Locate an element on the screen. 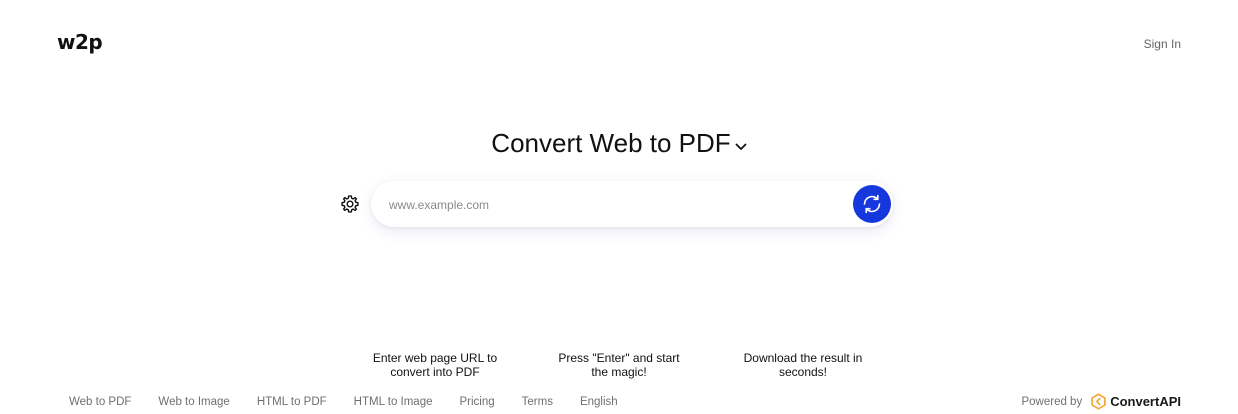 Image resolution: width=1238 pixels, height=414 pixels. url-search-row is located at coordinates (617, 205).